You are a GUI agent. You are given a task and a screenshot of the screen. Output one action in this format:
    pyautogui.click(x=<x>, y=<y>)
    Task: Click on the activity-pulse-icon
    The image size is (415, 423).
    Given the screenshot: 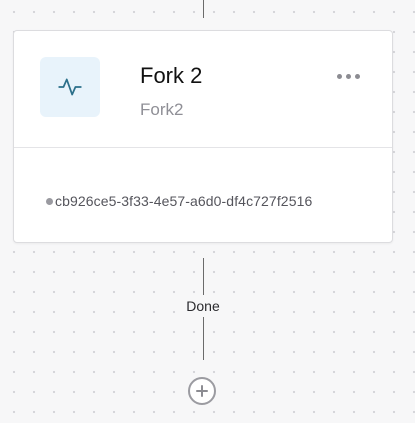 What is the action you would take?
    pyautogui.click(x=70, y=87)
    